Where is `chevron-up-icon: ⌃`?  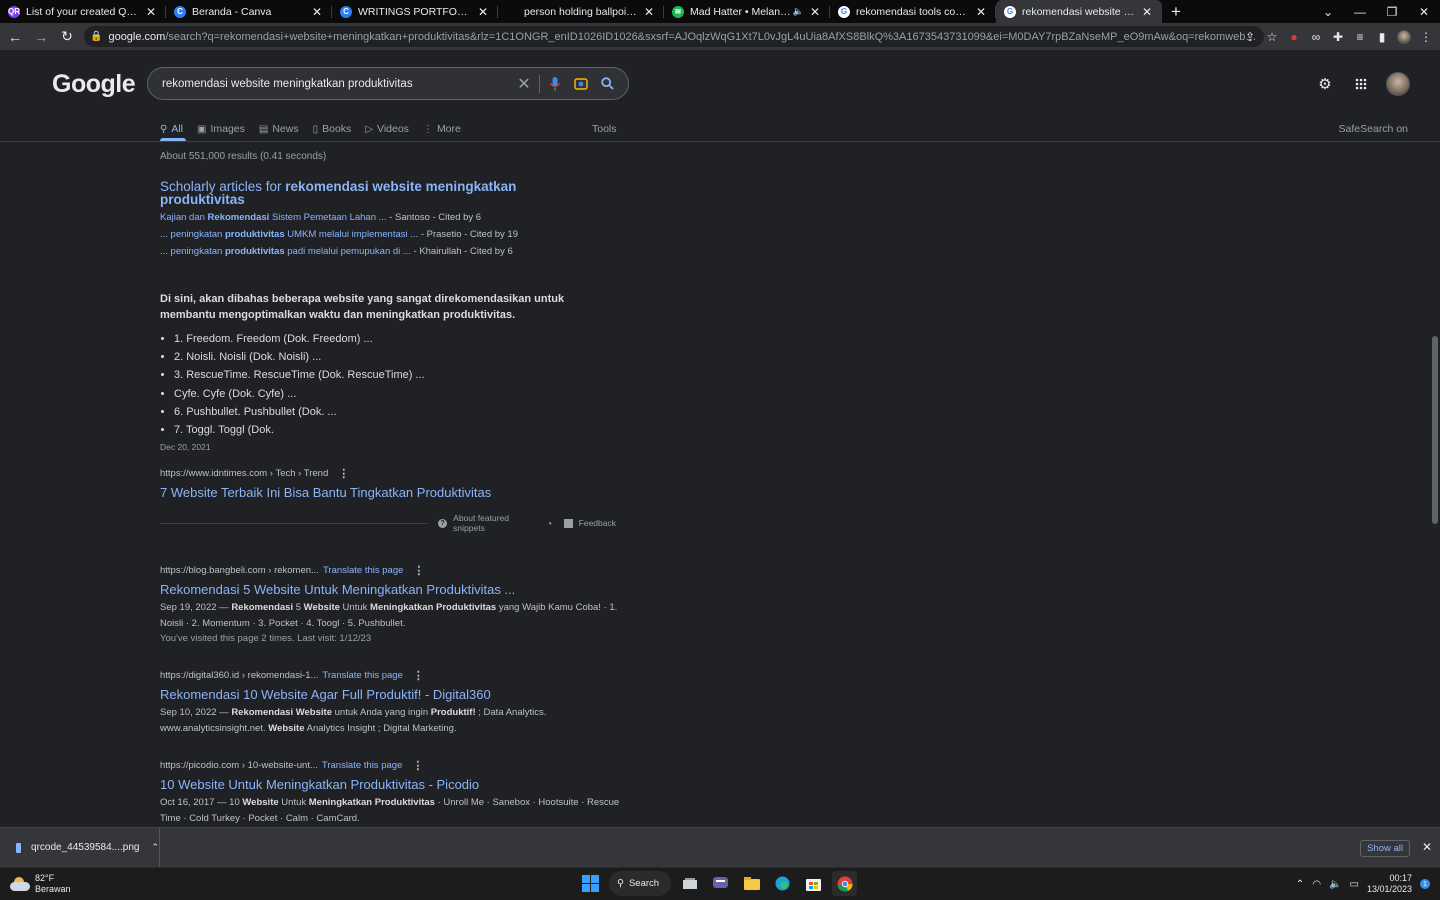 chevron-up-icon: ⌃ is located at coordinates (155, 847).